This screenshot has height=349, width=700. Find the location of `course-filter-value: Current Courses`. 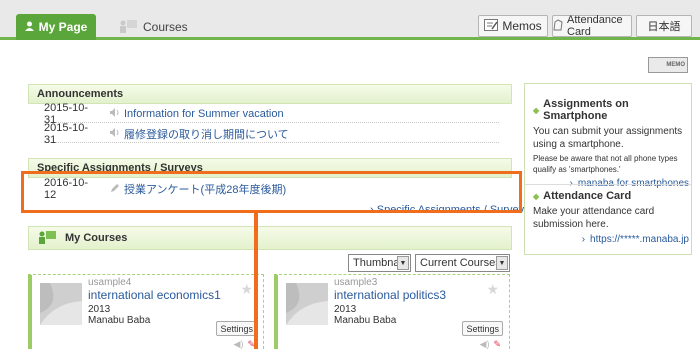

course-filter-value: Current Courses is located at coordinates (460, 263).